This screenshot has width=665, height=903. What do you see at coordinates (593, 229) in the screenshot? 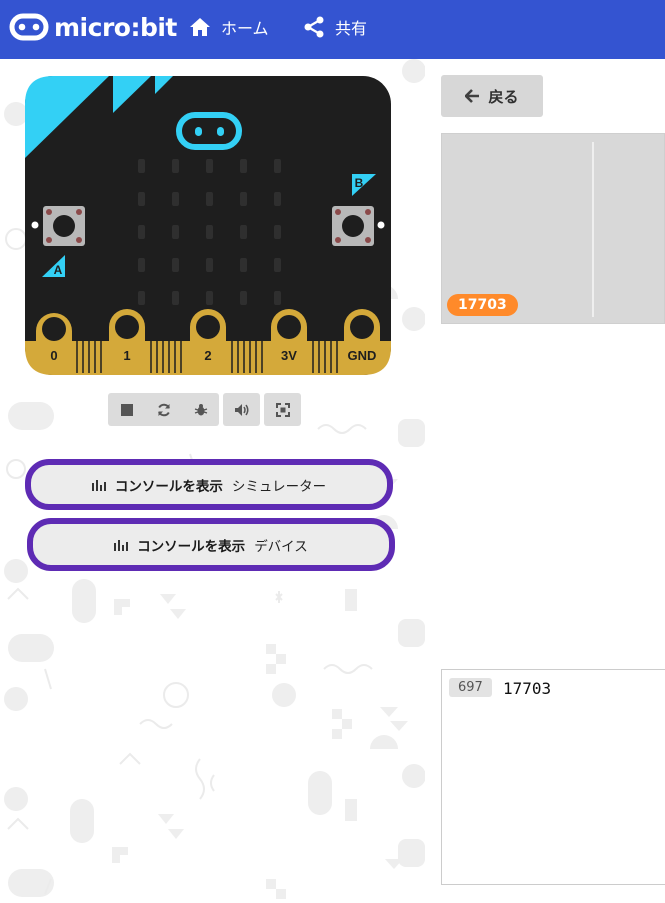
I see `chart-cursor-line` at bounding box center [593, 229].